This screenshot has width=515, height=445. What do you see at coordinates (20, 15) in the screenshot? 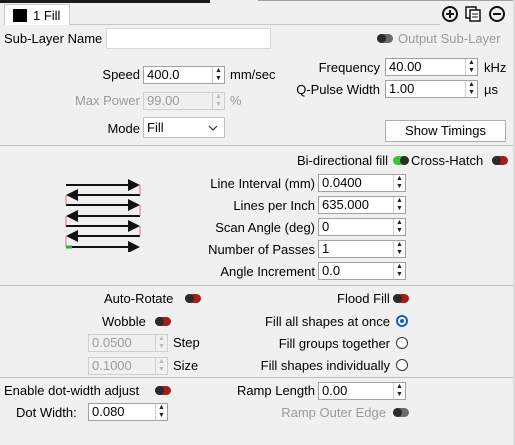
I see `layer-color-swatch` at bounding box center [20, 15].